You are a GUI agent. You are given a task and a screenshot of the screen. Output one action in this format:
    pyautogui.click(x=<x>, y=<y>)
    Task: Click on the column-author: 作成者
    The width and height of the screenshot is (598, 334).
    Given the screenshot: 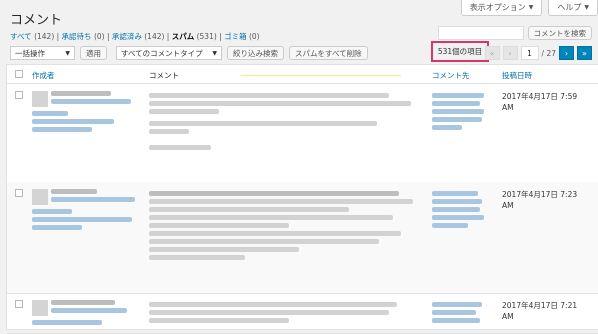 What is the action you would take?
    pyautogui.click(x=43, y=75)
    